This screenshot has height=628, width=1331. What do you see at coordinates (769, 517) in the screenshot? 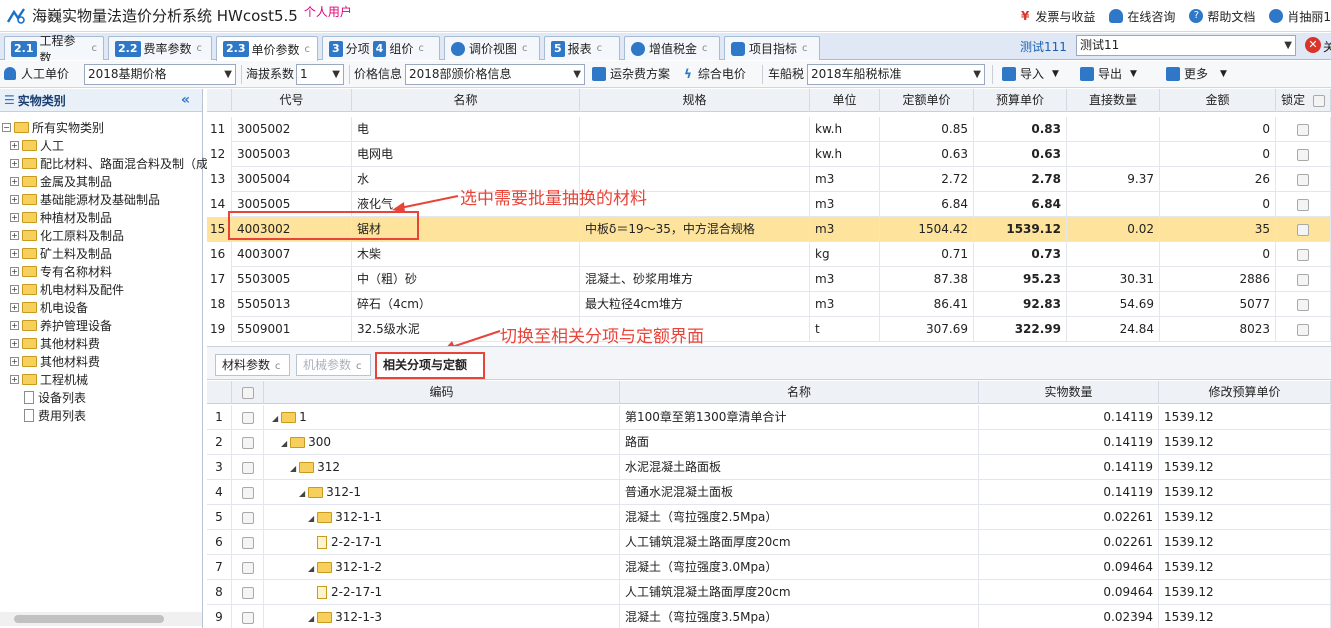
I see `related-item-row: 5 ◢ 312-1-1 混凝土（弯拉强度2.5Mpa） 0.02261 1539.12` at bounding box center [769, 517].